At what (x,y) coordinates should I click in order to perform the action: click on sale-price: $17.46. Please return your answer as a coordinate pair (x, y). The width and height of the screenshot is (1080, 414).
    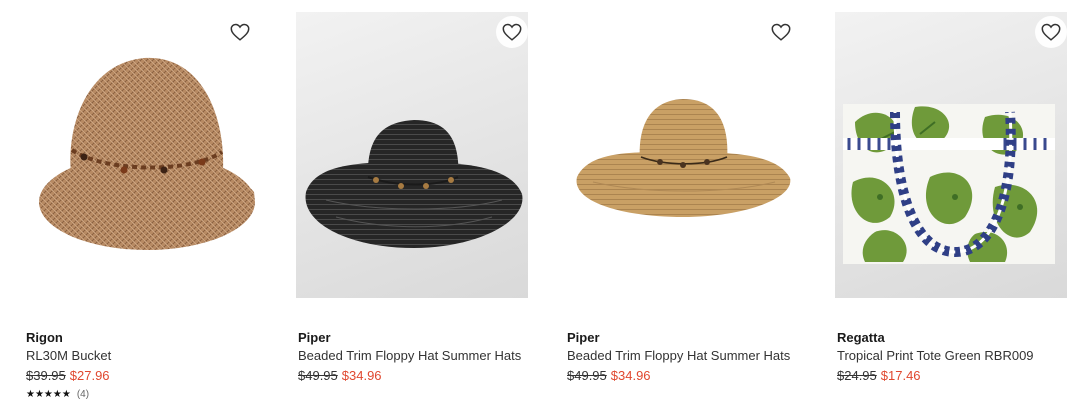
    Looking at the image, I should click on (900, 375).